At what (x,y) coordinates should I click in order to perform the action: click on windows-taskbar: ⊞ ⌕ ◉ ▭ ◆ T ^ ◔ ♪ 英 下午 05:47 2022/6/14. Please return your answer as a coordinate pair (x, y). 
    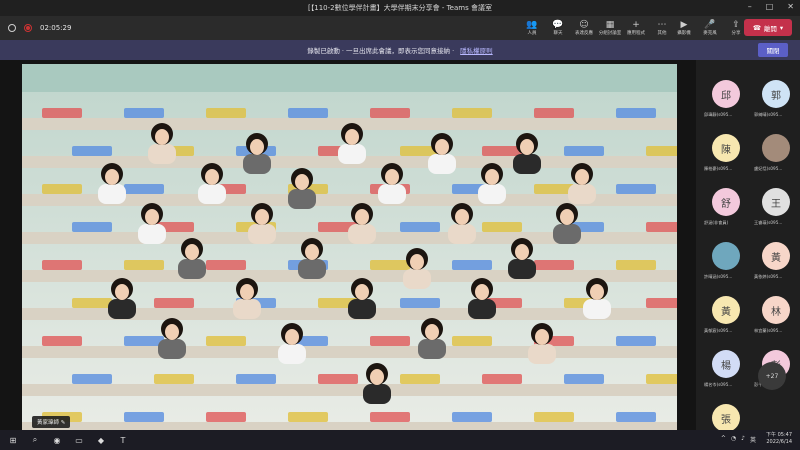
    Looking at the image, I should click on (400, 440).